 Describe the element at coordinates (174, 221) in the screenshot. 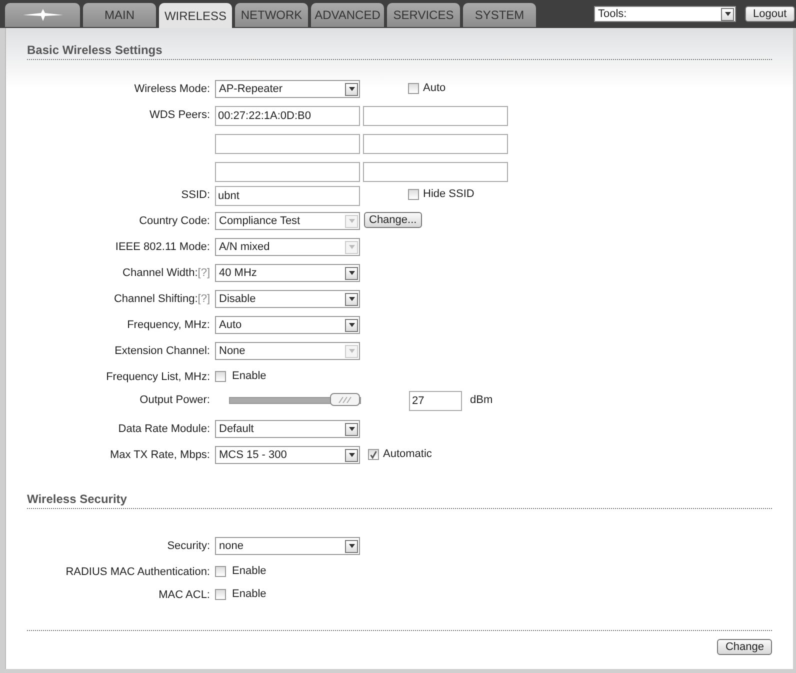

I see `field-label: Country Code:` at that location.